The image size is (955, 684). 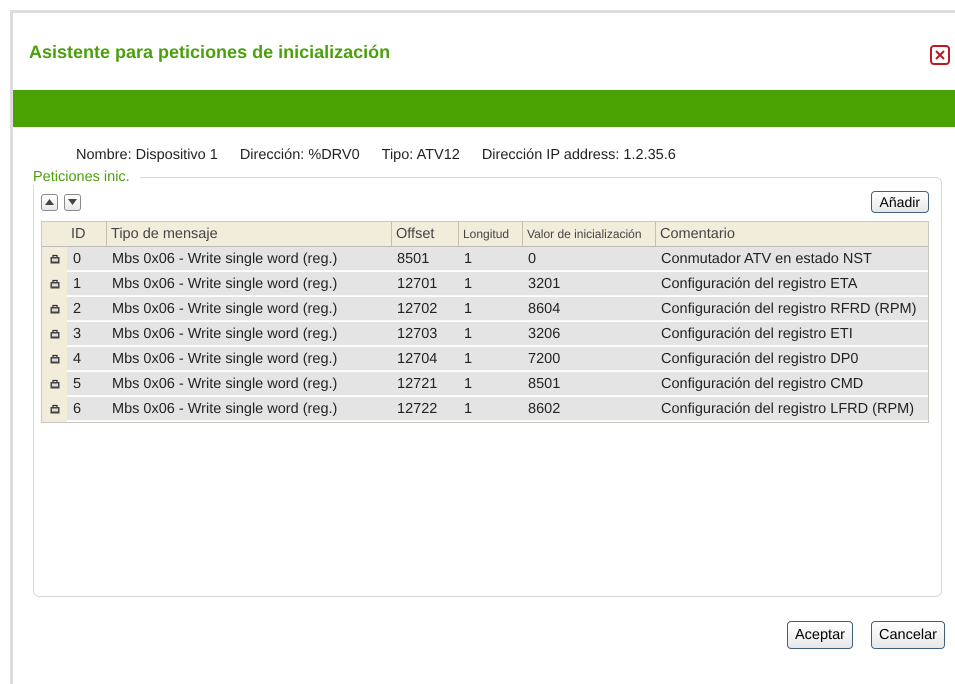 What do you see at coordinates (248, 234) in the screenshot?
I see `column-header: Tipo de mensaje` at bounding box center [248, 234].